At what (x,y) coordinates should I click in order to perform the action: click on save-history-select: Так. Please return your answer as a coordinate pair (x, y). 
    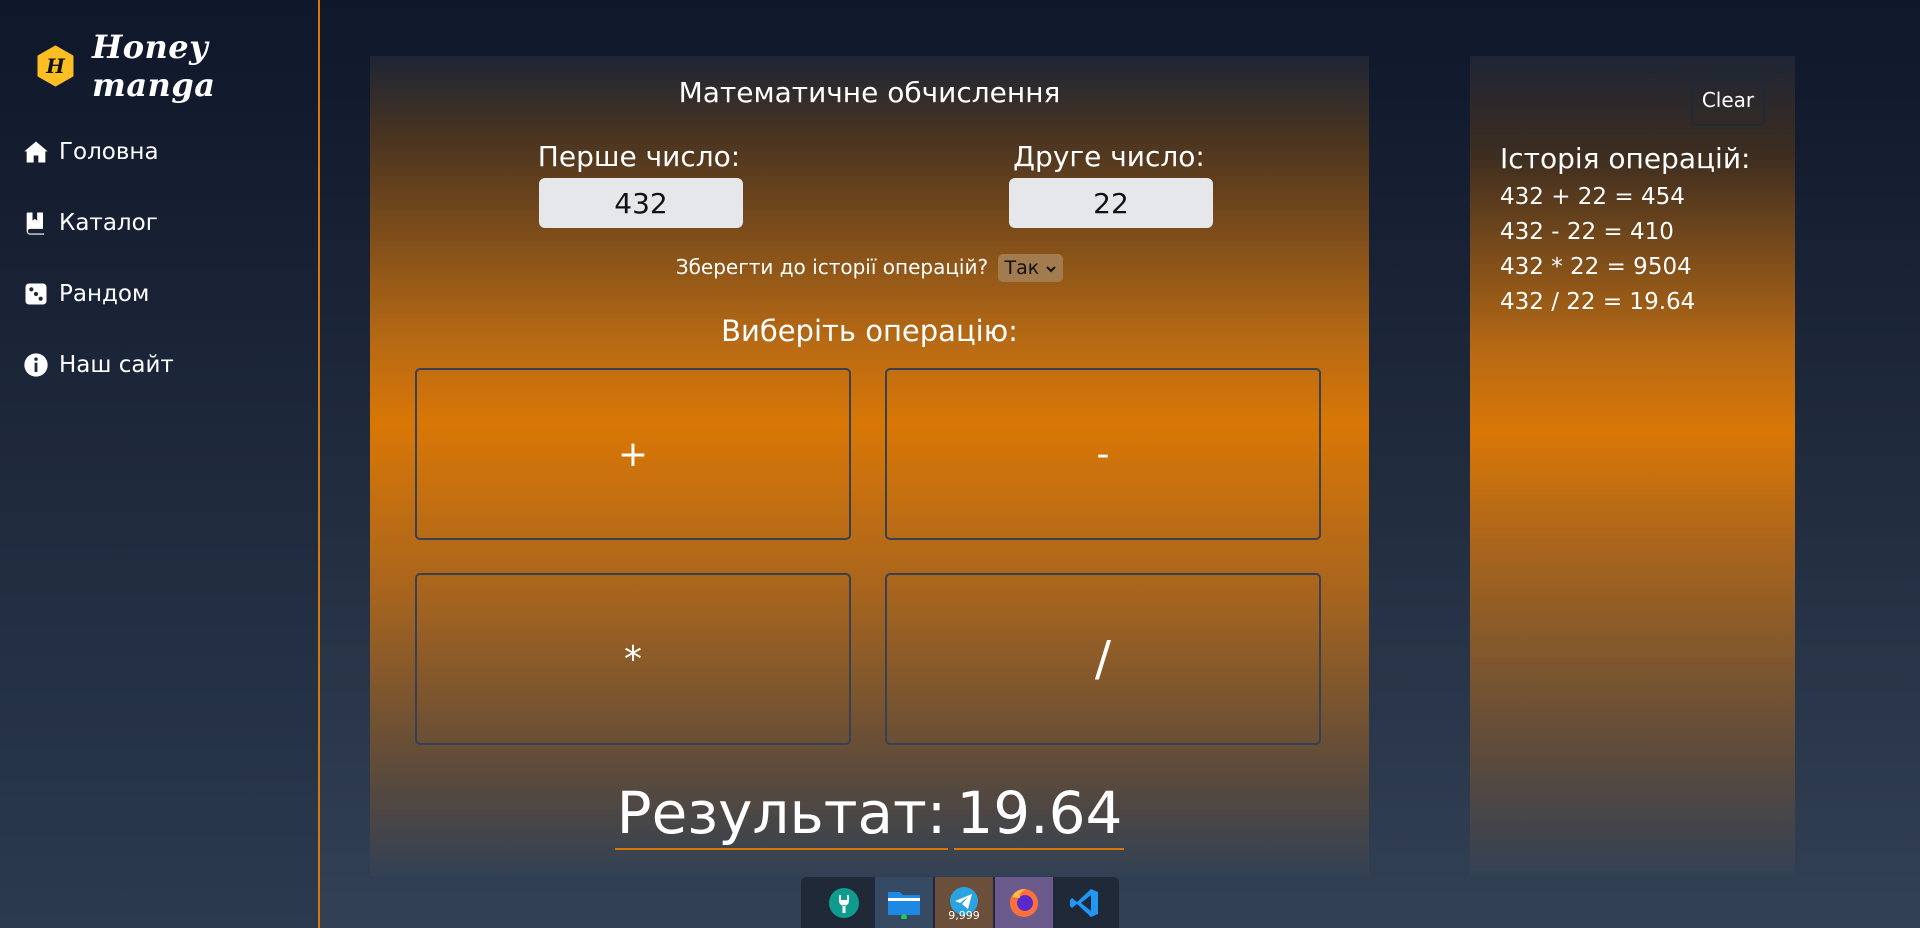
    Looking at the image, I should click on (1031, 268).